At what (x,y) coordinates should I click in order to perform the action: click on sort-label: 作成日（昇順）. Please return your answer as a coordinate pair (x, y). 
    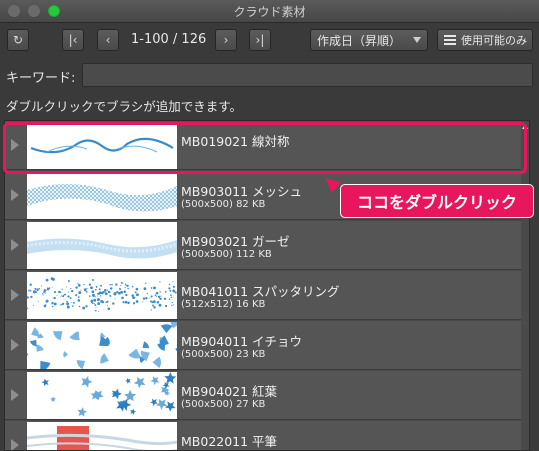
    Looking at the image, I should click on (359, 40).